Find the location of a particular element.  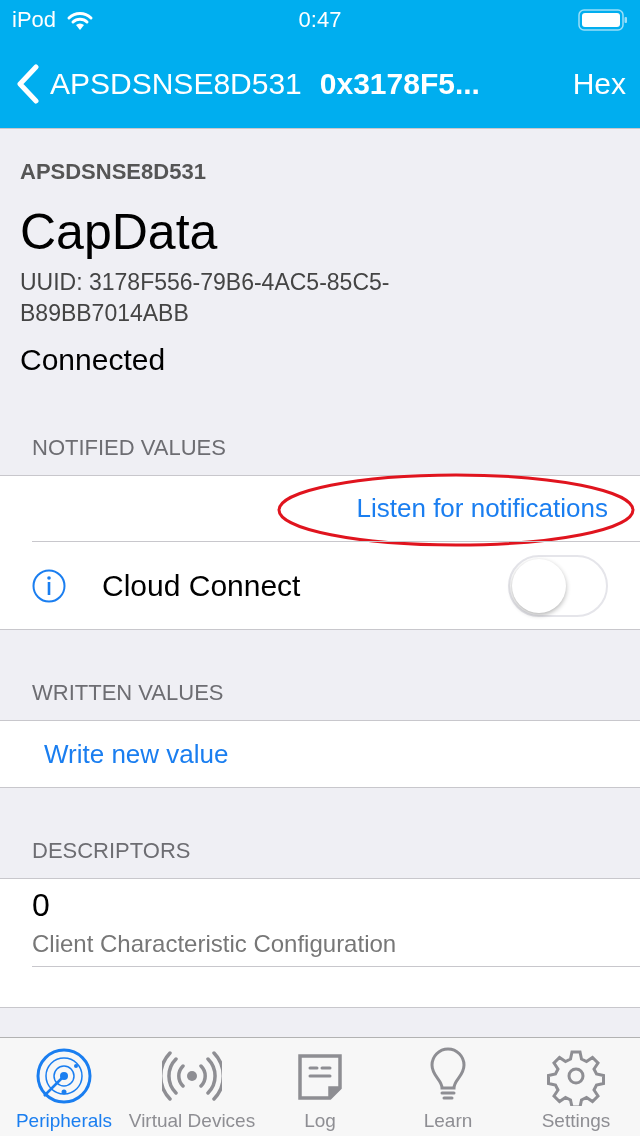

tab-item: Learn is located at coordinates (448, 1087).